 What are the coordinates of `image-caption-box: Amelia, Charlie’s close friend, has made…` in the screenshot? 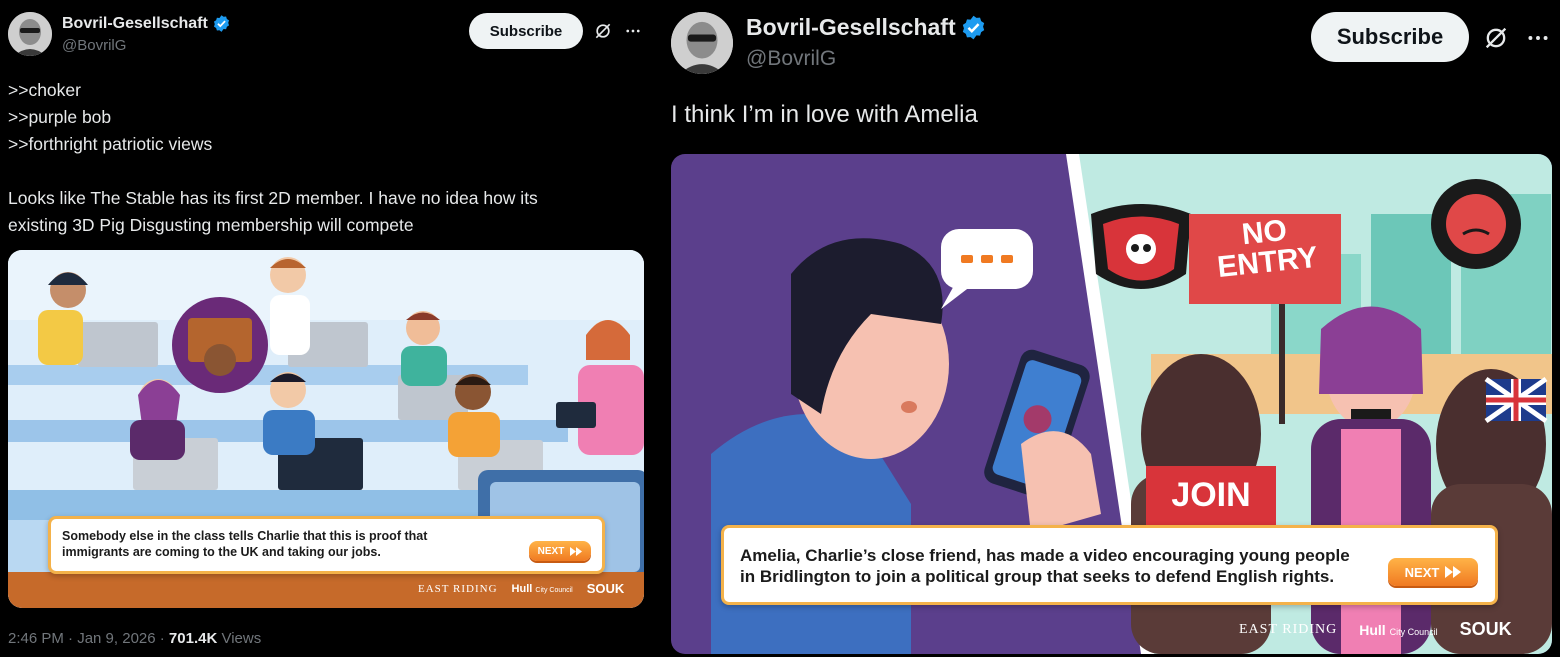 It's located at (1109, 565).